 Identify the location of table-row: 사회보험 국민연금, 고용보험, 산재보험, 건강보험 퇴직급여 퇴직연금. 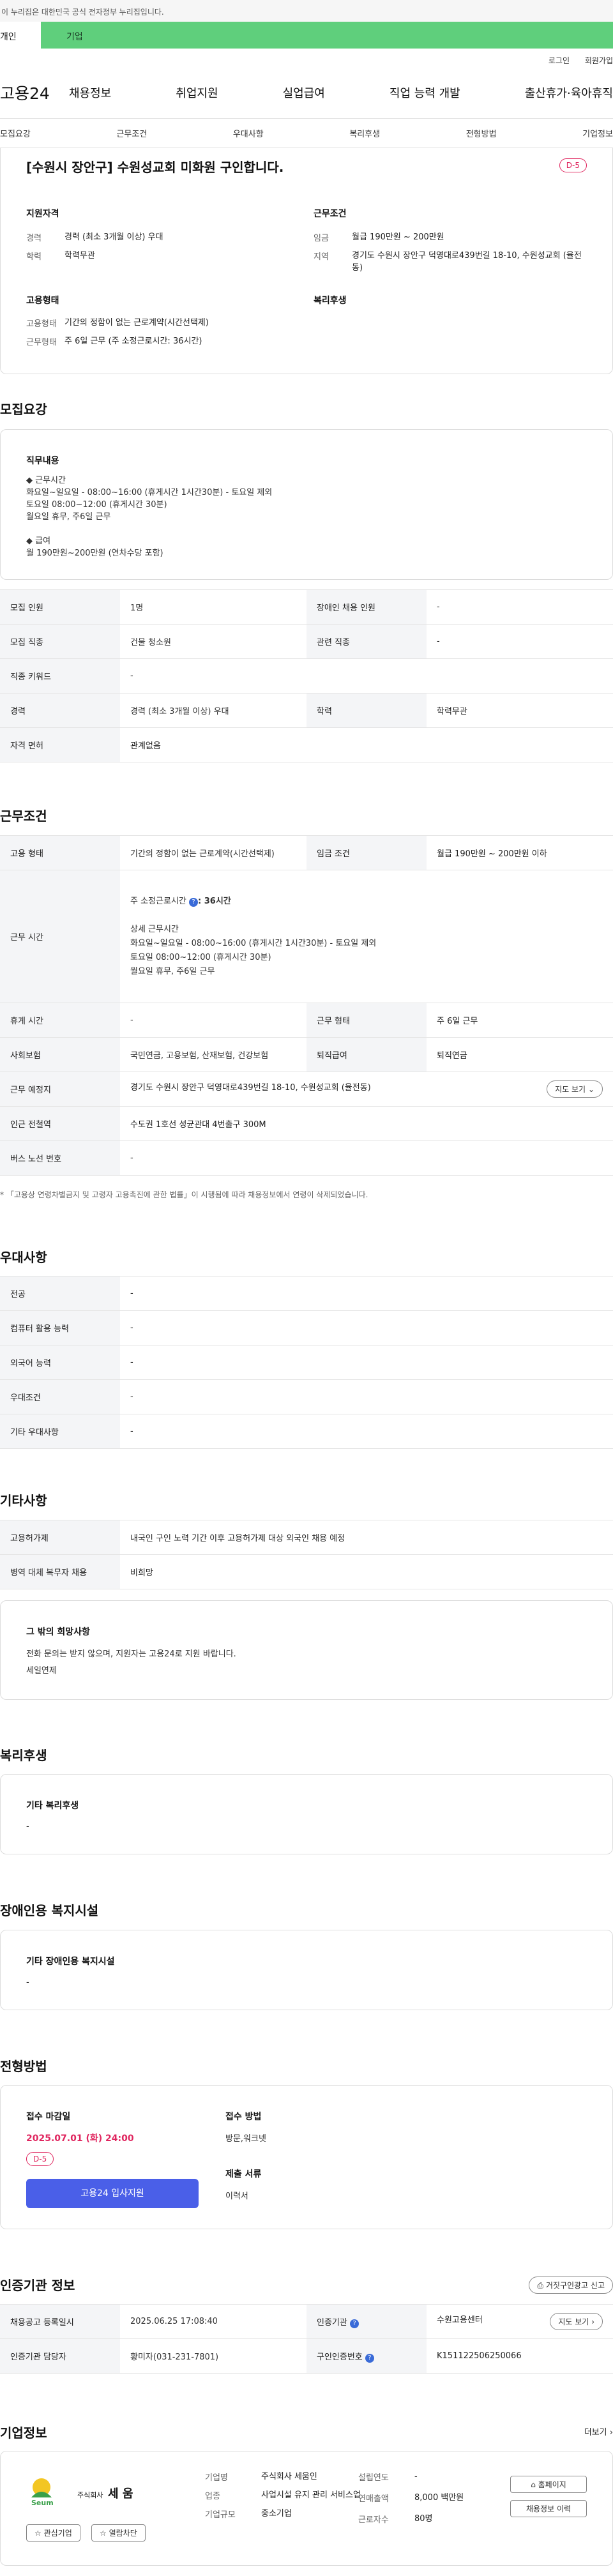
(306, 1055).